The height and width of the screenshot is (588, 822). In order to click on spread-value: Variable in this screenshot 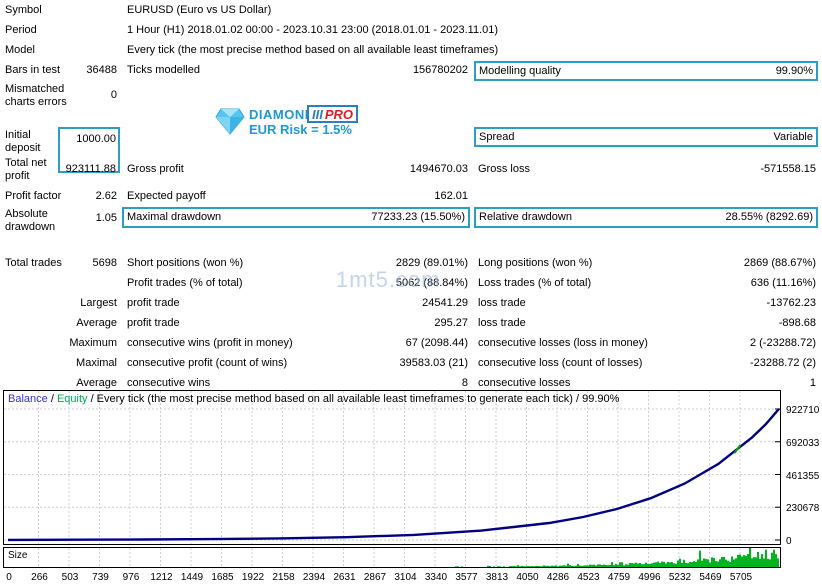, I will do `click(793, 136)`.